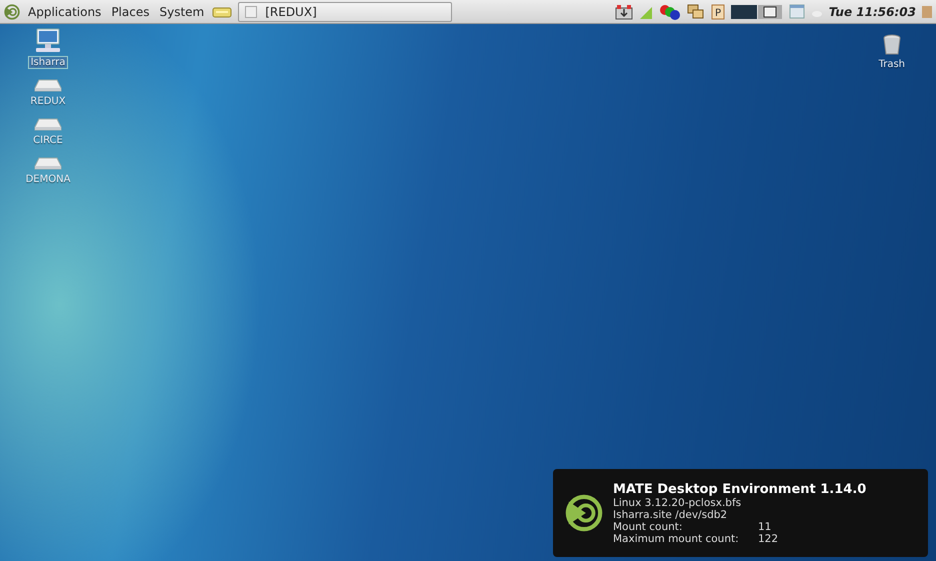 Image resolution: width=936 pixels, height=561 pixels. I want to click on info-title: MATE Desktop Environment 1.14.0, so click(739, 489).